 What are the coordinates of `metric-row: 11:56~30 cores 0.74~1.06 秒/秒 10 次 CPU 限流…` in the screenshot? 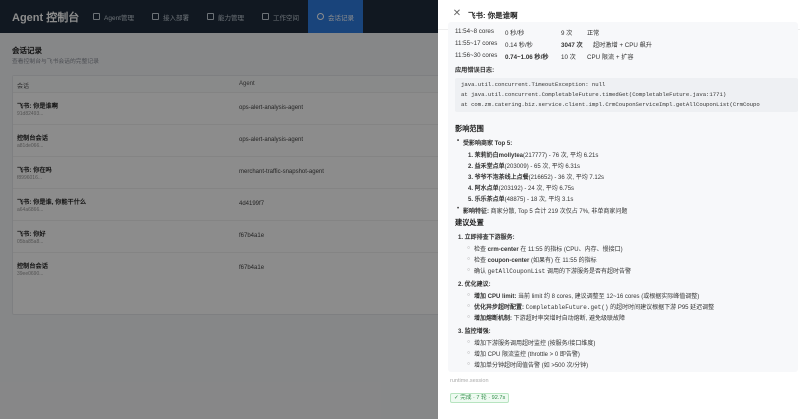 It's located at (544, 56).